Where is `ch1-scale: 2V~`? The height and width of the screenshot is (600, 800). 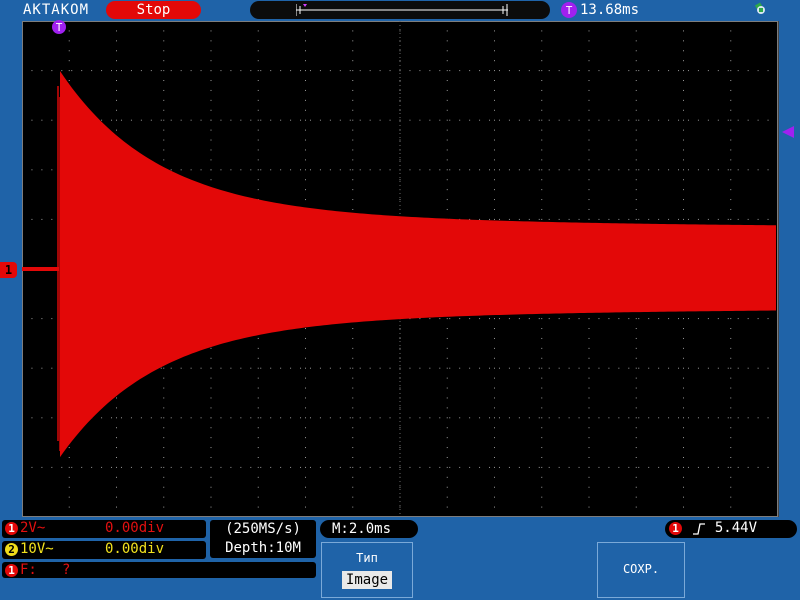 ch1-scale: 2V~ is located at coordinates (33, 528).